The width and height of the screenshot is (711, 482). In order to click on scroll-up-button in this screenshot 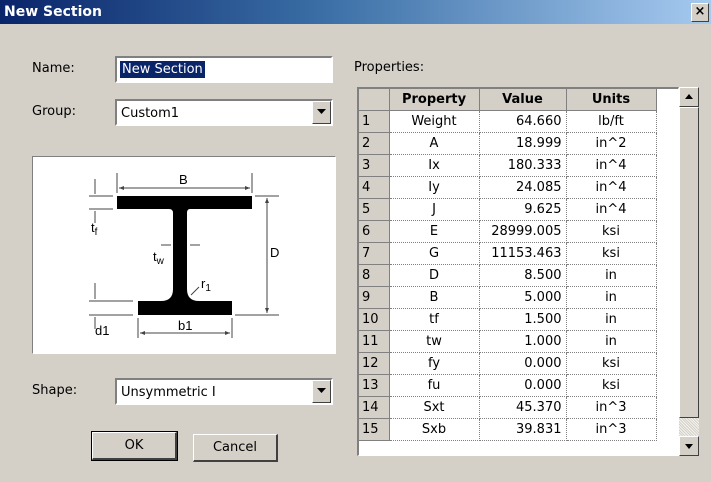, I will do `click(689, 97)`.